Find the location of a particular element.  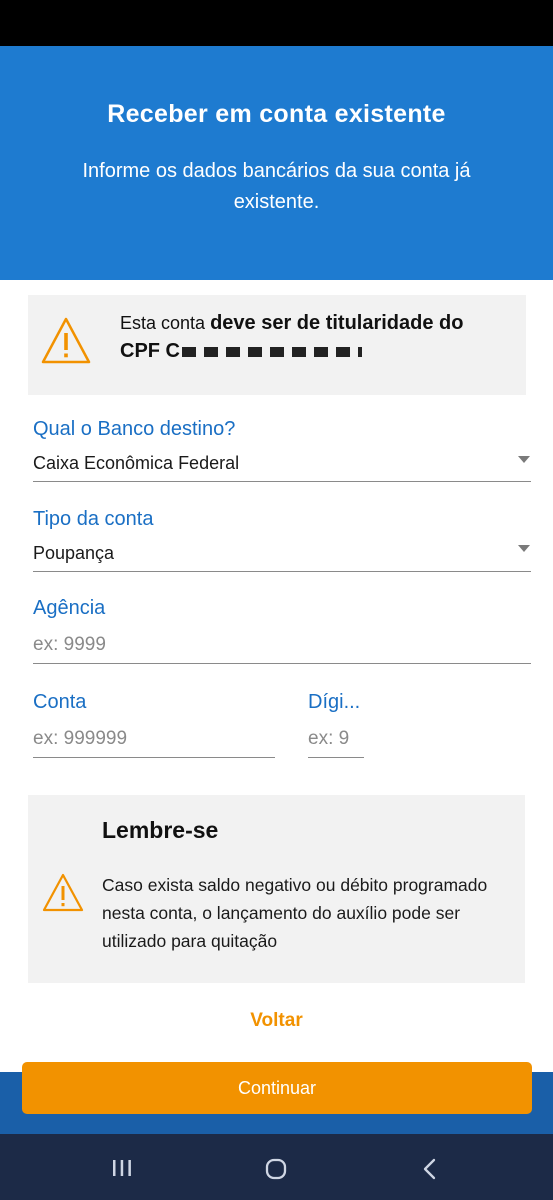

warning-text-prefix: Esta conta is located at coordinates (165, 323).